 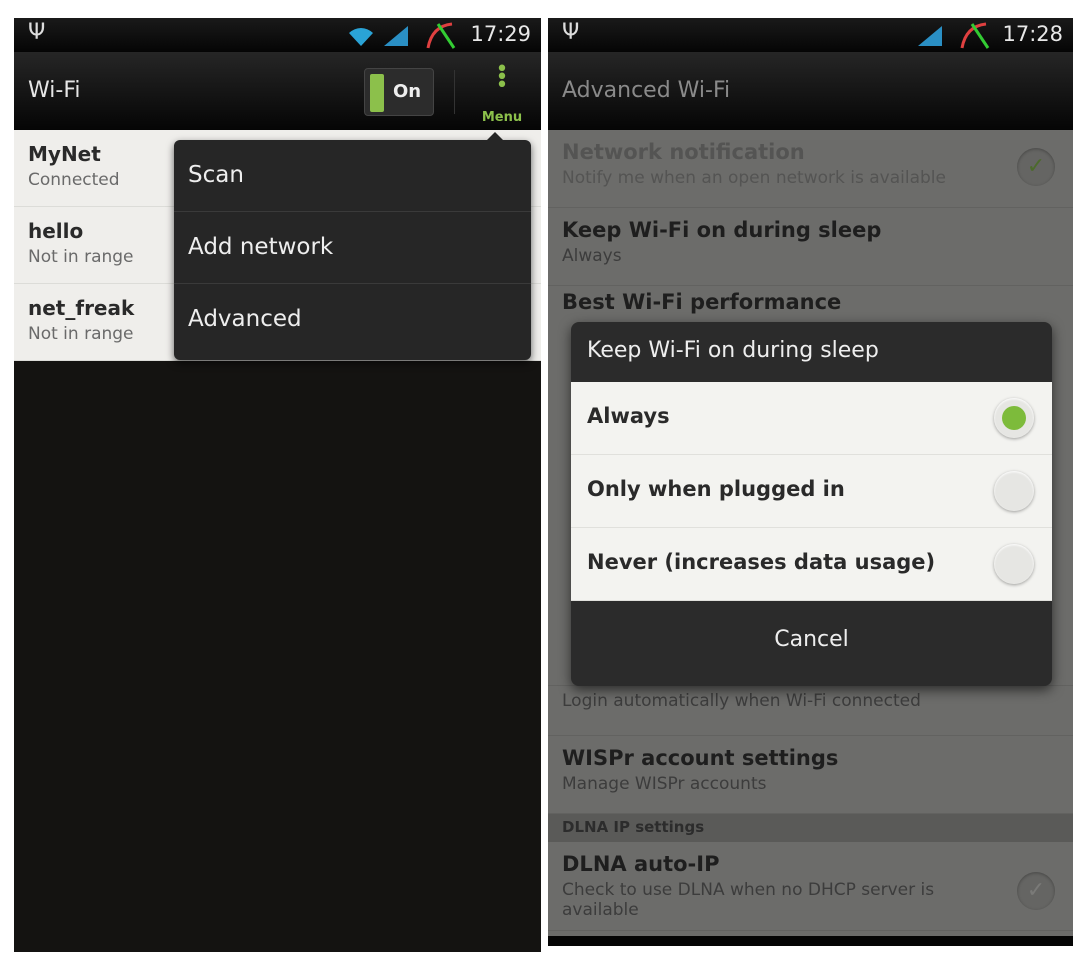 What do you see at coordinates (683, 152) in the screenshot?
I see `setting-title: Network notification` at bounding box center [683, 152].